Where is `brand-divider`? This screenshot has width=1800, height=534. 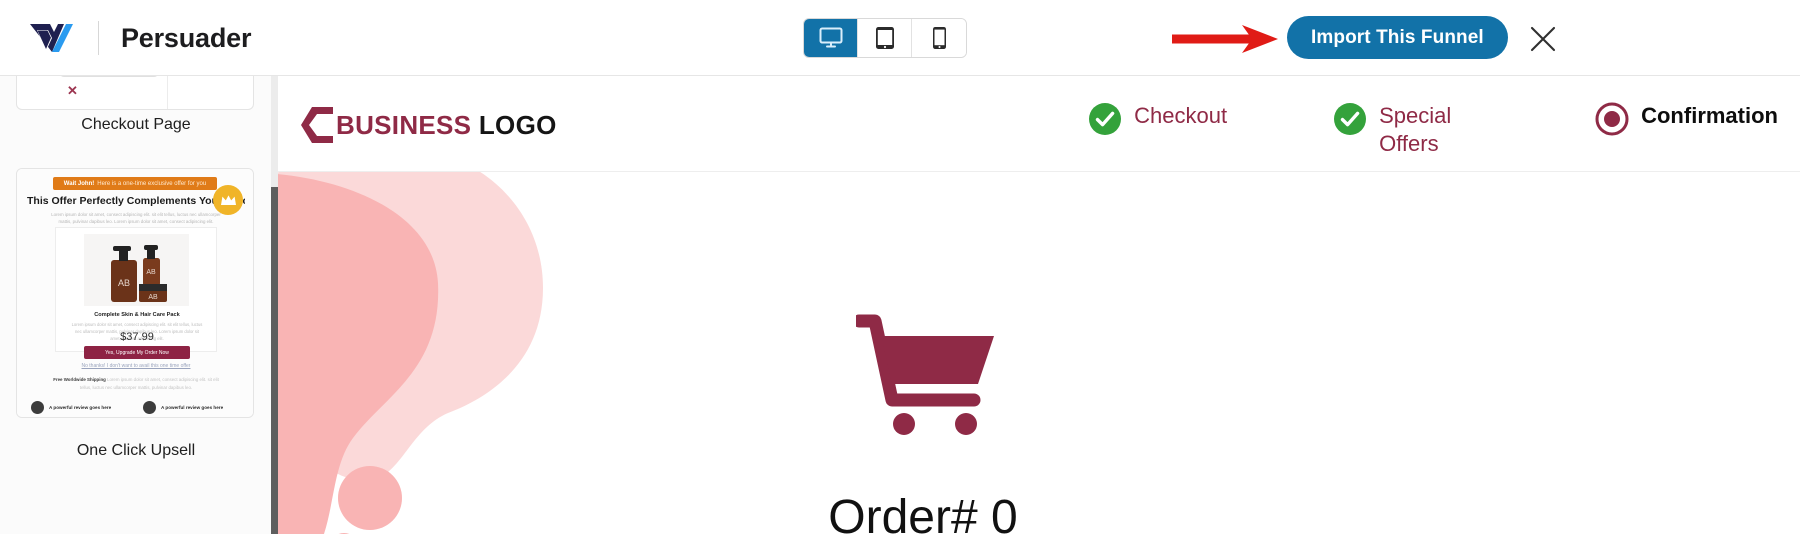 brand-divider is located at coordinates (98, 38).